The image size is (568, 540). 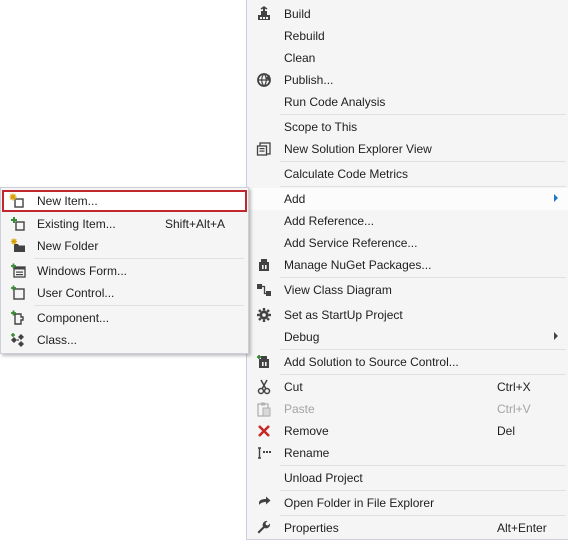 What do you see at coordinates (18, 293) in the screenshot?
I see `user-control-icon` at bounding box center [18, 293].